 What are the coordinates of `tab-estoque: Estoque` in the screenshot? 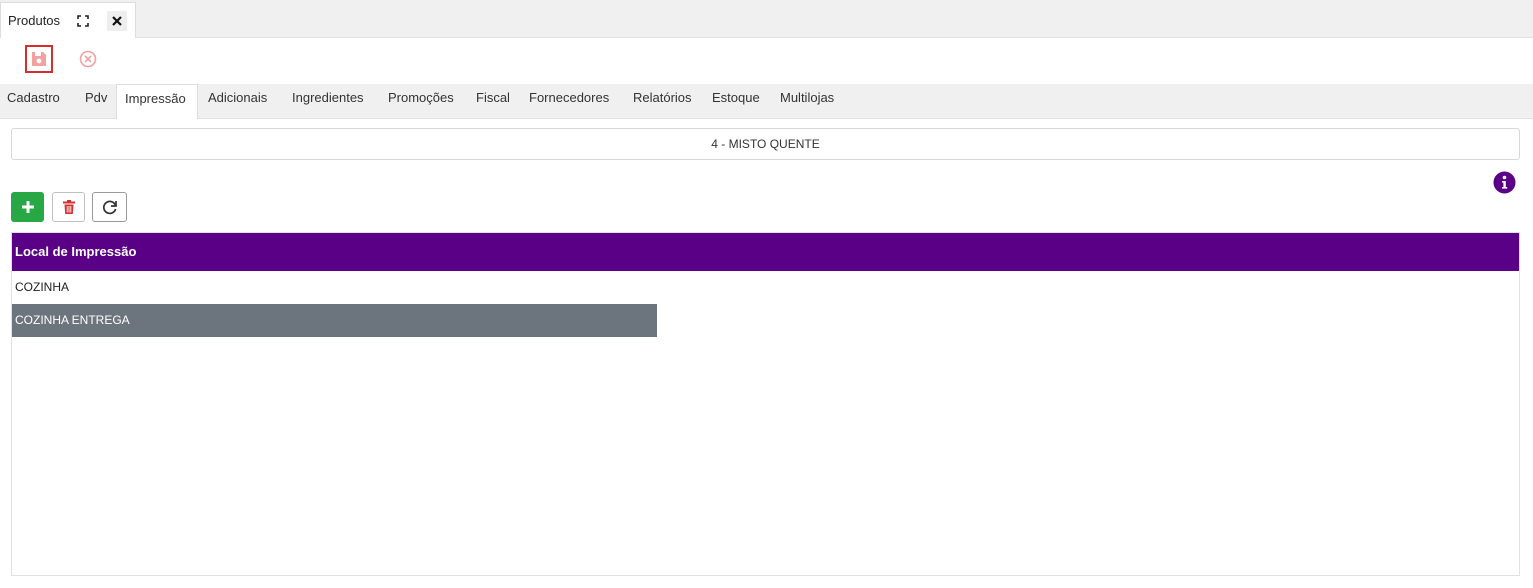 It's located at (736, 101).